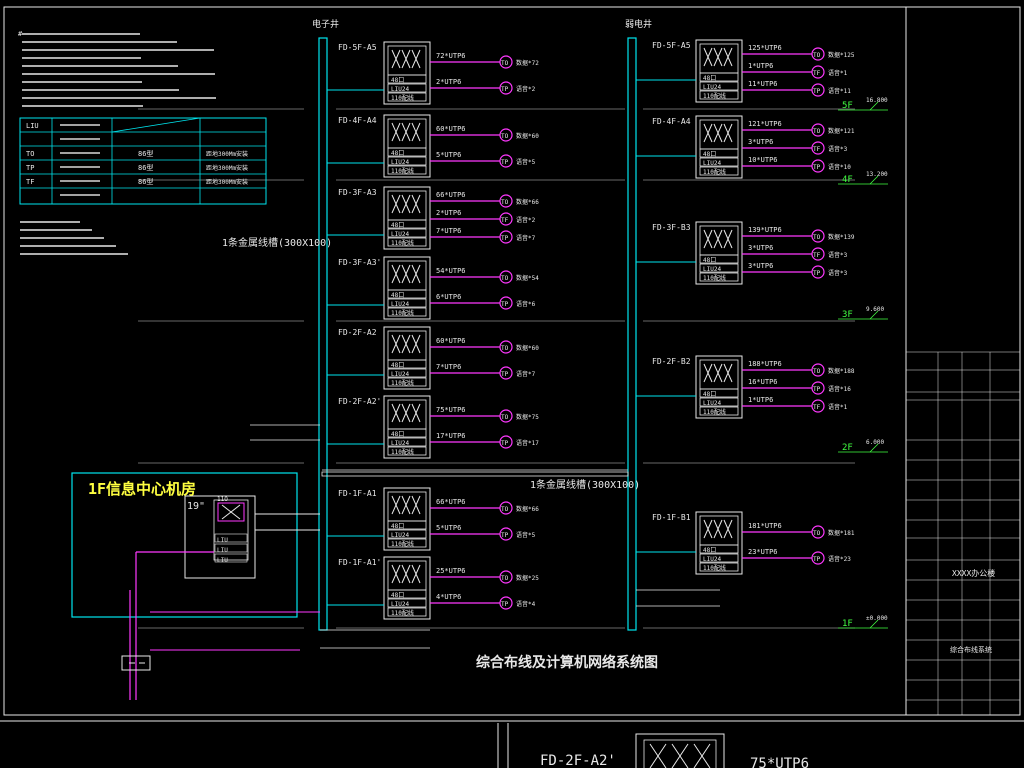  Describe the element at coordinates (448, 597) in the screenshot. I see `cable-spec: 4*UTP6` at that location.